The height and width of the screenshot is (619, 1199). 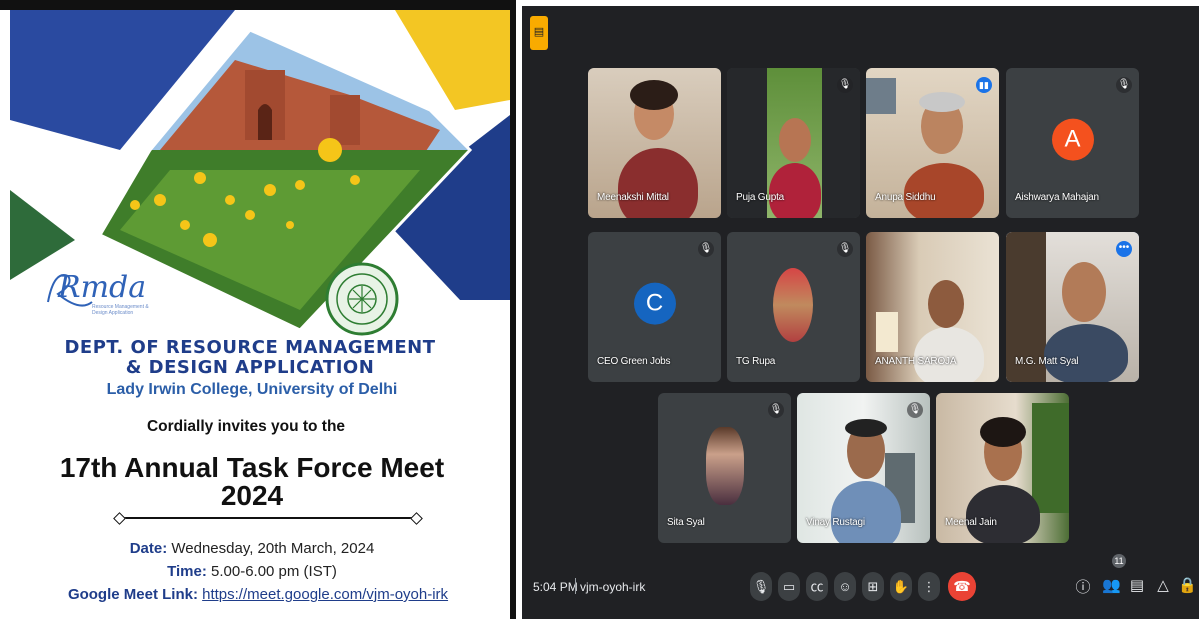 I want to click on participant-tile: ANANTH SAROJA, so click(x=932, y=307).